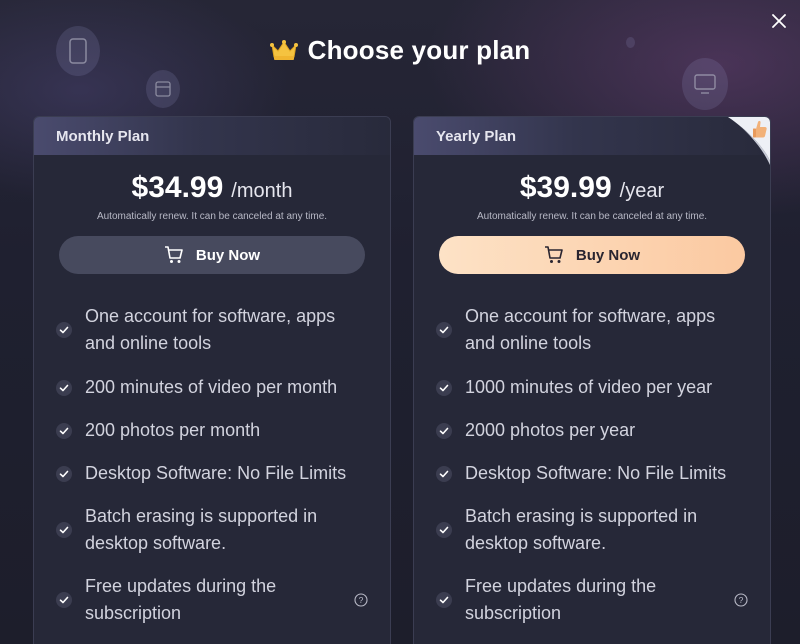 Image resolution: width=800 pixels, height=644 pixels. What do you see at coordinates (589, 387) in the screenshot?
I see `feature-text: 1000 minutes of video per year` at bounding box center [589, 387].